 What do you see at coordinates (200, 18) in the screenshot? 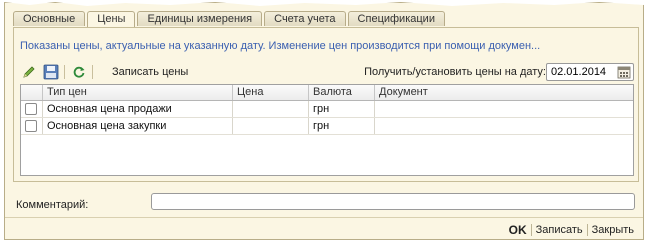
I see `tab-units: Единицы измерения` at bounding box center [200, 18].